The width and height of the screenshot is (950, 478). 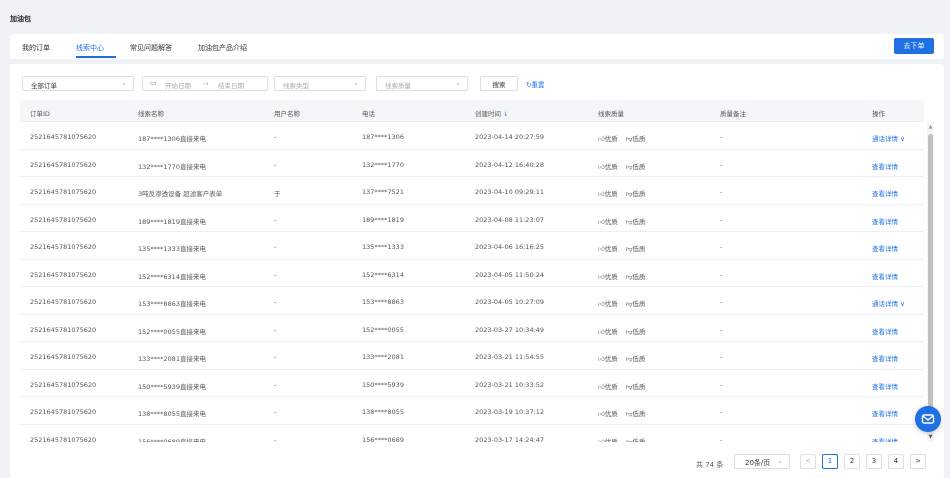 I want to click on mail-icon, so click(x=928, y=419).